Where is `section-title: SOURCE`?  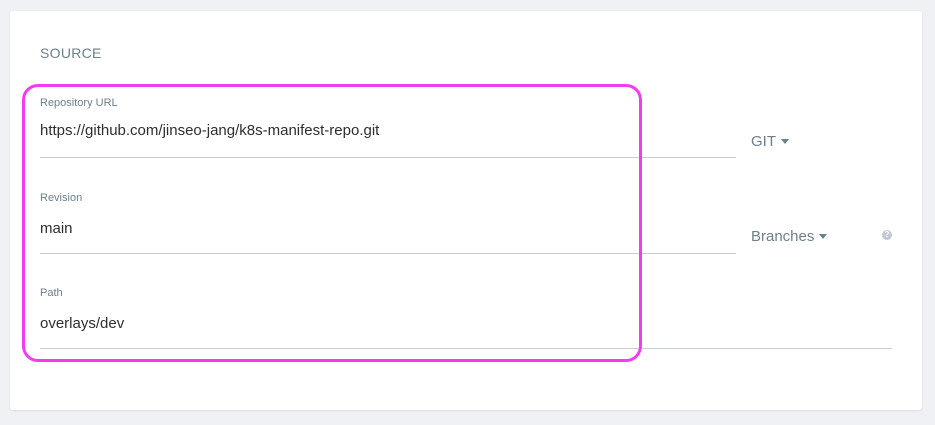
section-title: SOURCE is located at coordinates (71, 53).